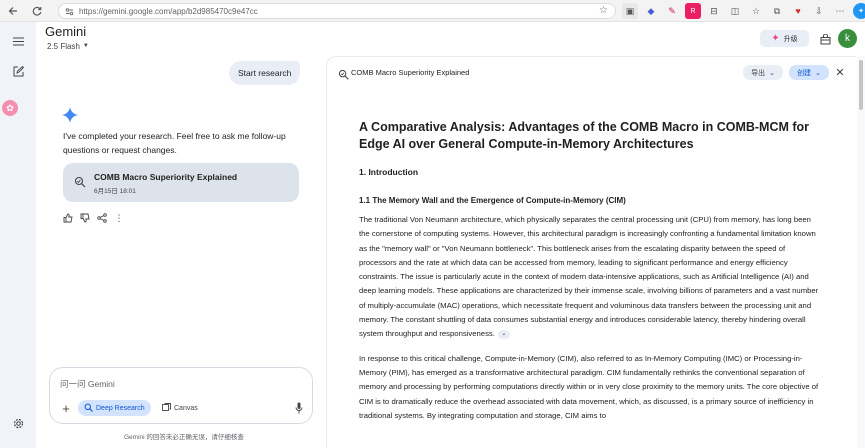 The width and height of the screenshot is (865, 448). What do you see at coordinates (672, 11) in the screenshot?
I see `extension-icon: ✎` at bounding box center [672, 11].